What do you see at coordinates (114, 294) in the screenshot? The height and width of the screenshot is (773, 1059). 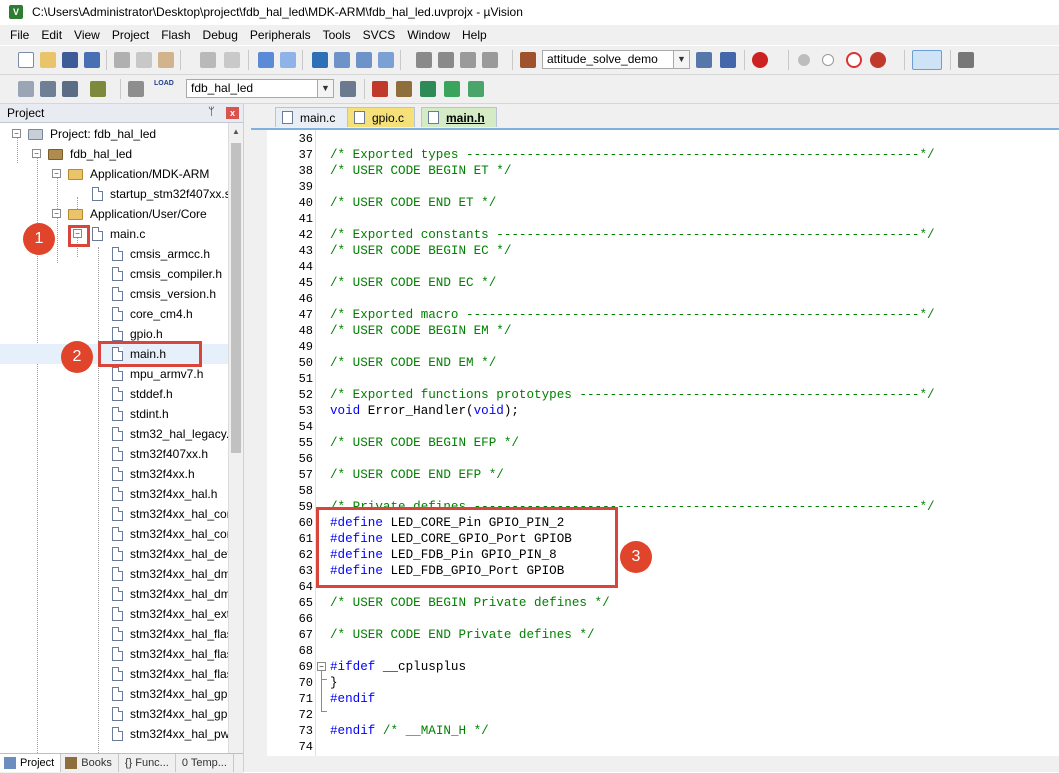 I see `tree-file: cmsis_version.h` at bounding box center [114, 294].